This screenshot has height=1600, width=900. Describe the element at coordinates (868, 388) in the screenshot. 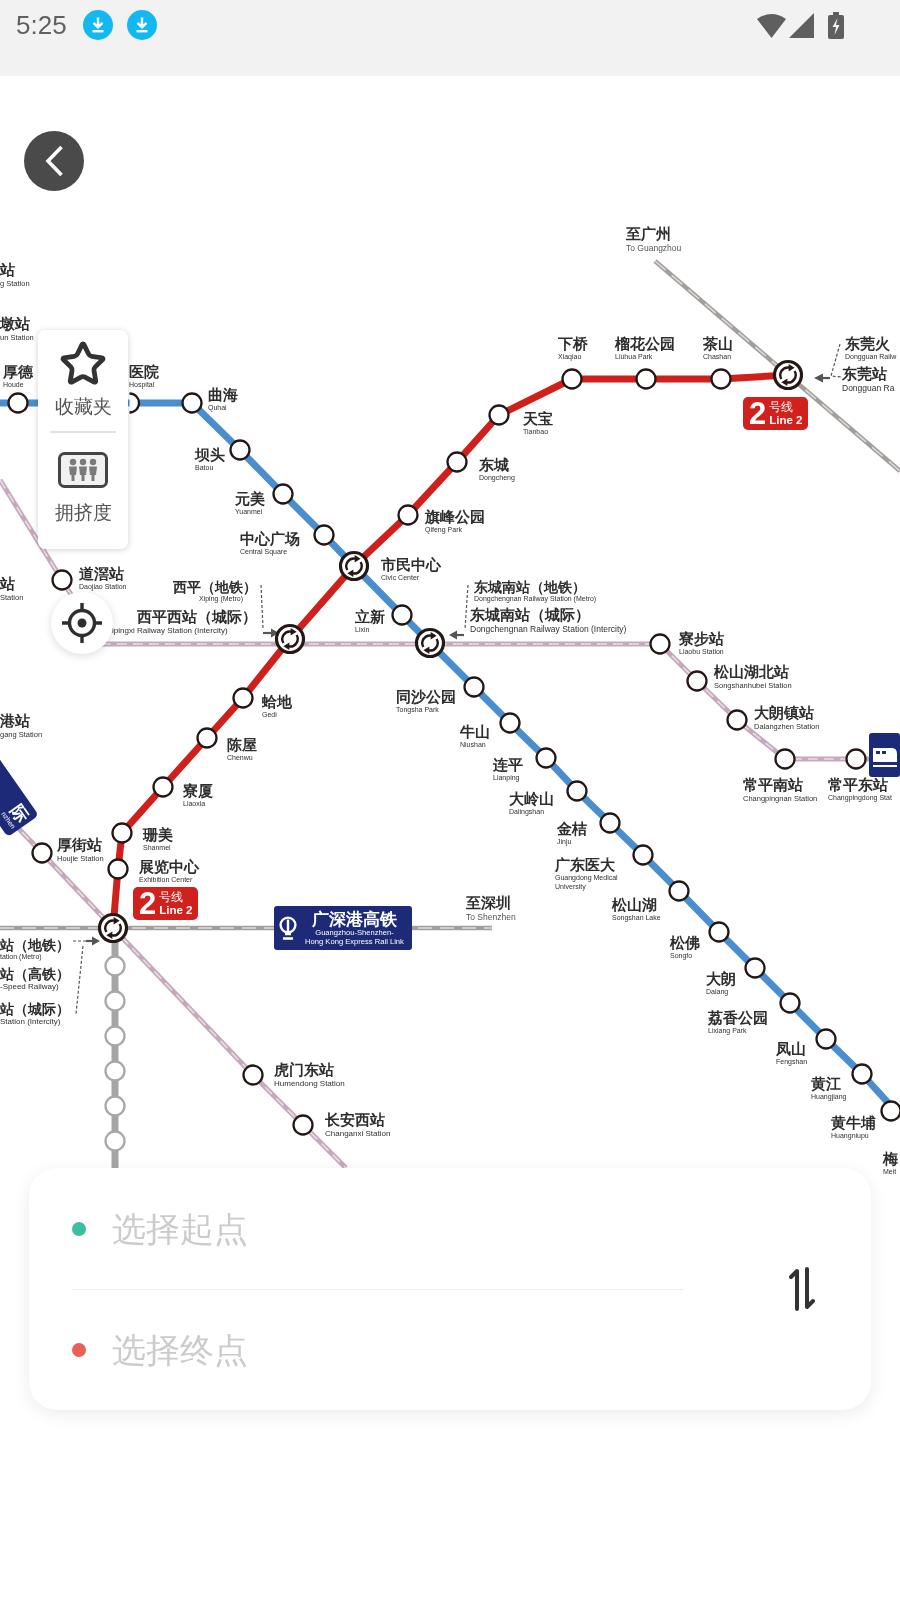

I see `station-name-english: Dongguan Ra` at that location.